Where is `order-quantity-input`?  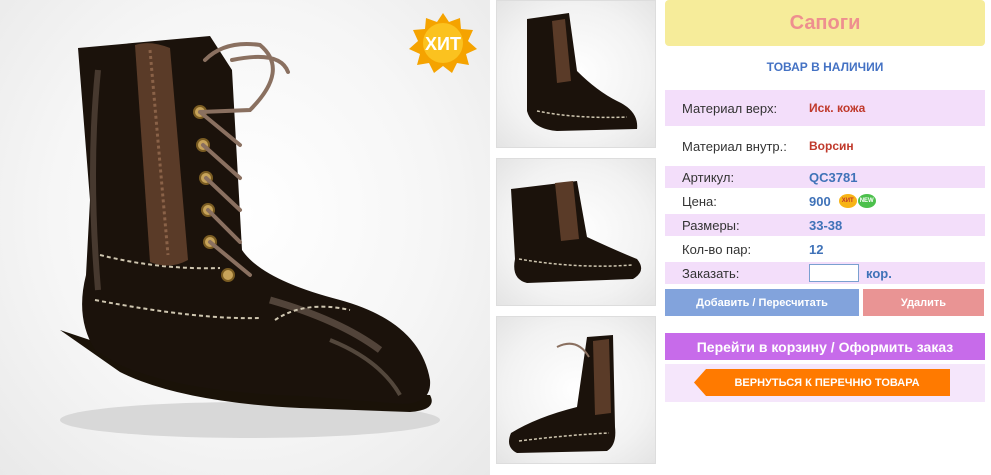
order-quantity-input is located at coordinates (834, 273).